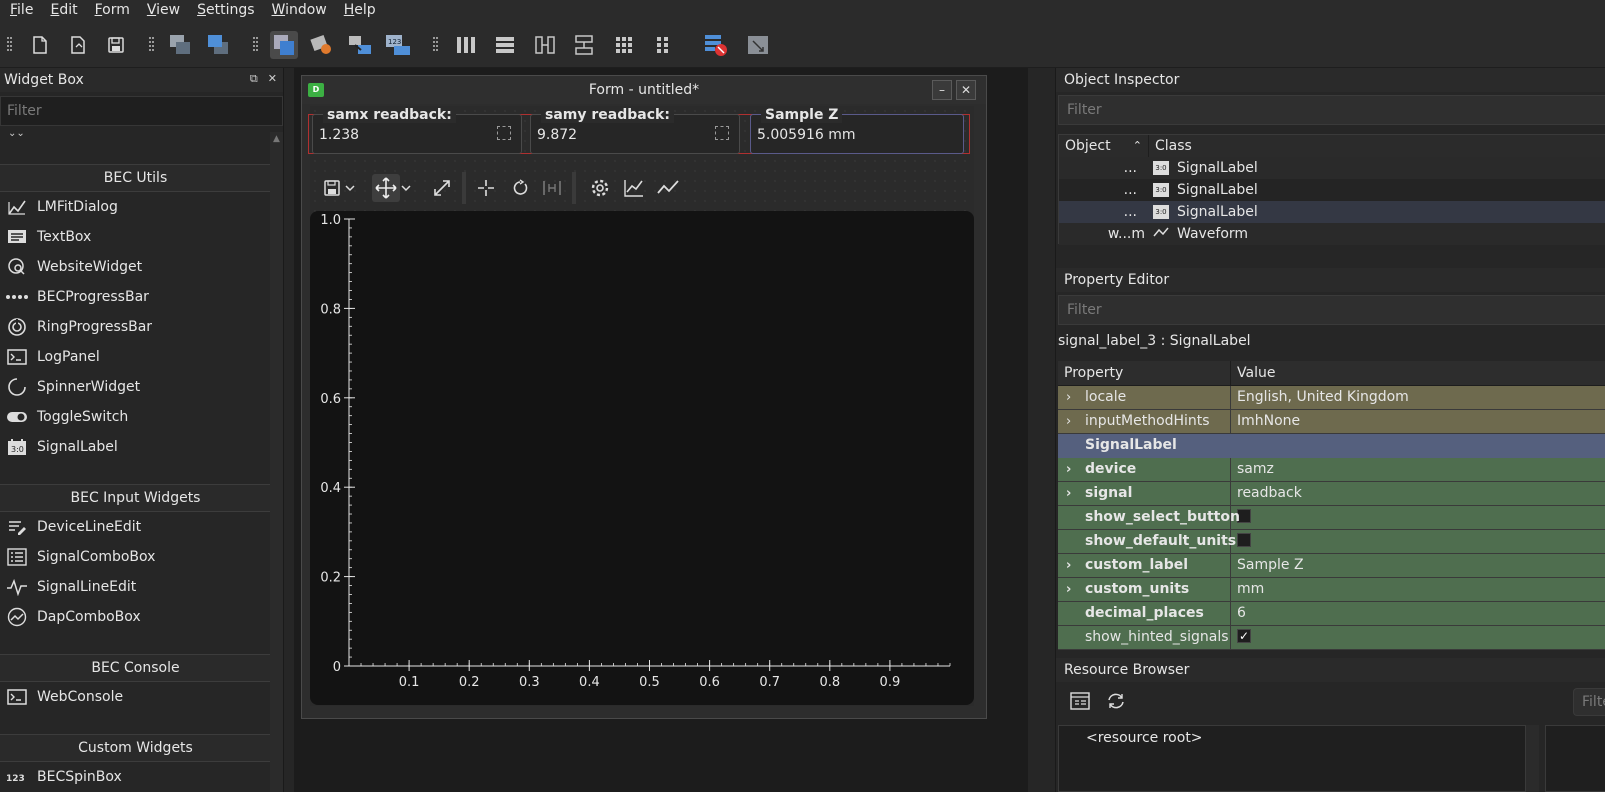 The height and width of the screenshot is (792, 1605). Describe the element at coordinates (135, 557) in the screenshot. I see `widget-item-signalcombobox: SignalComboBox` at that location.